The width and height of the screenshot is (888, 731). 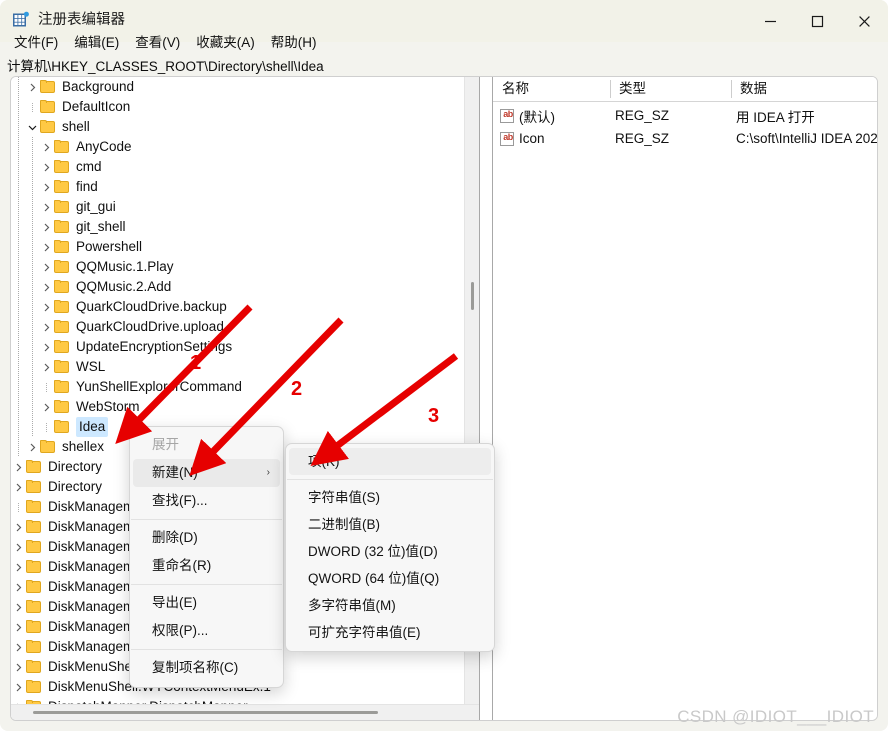 What do you see at coordinates (237, 287) in the screenshot?
I see `tree-item-10: QQMusic.2.Add` at bounding box center [237, 287].